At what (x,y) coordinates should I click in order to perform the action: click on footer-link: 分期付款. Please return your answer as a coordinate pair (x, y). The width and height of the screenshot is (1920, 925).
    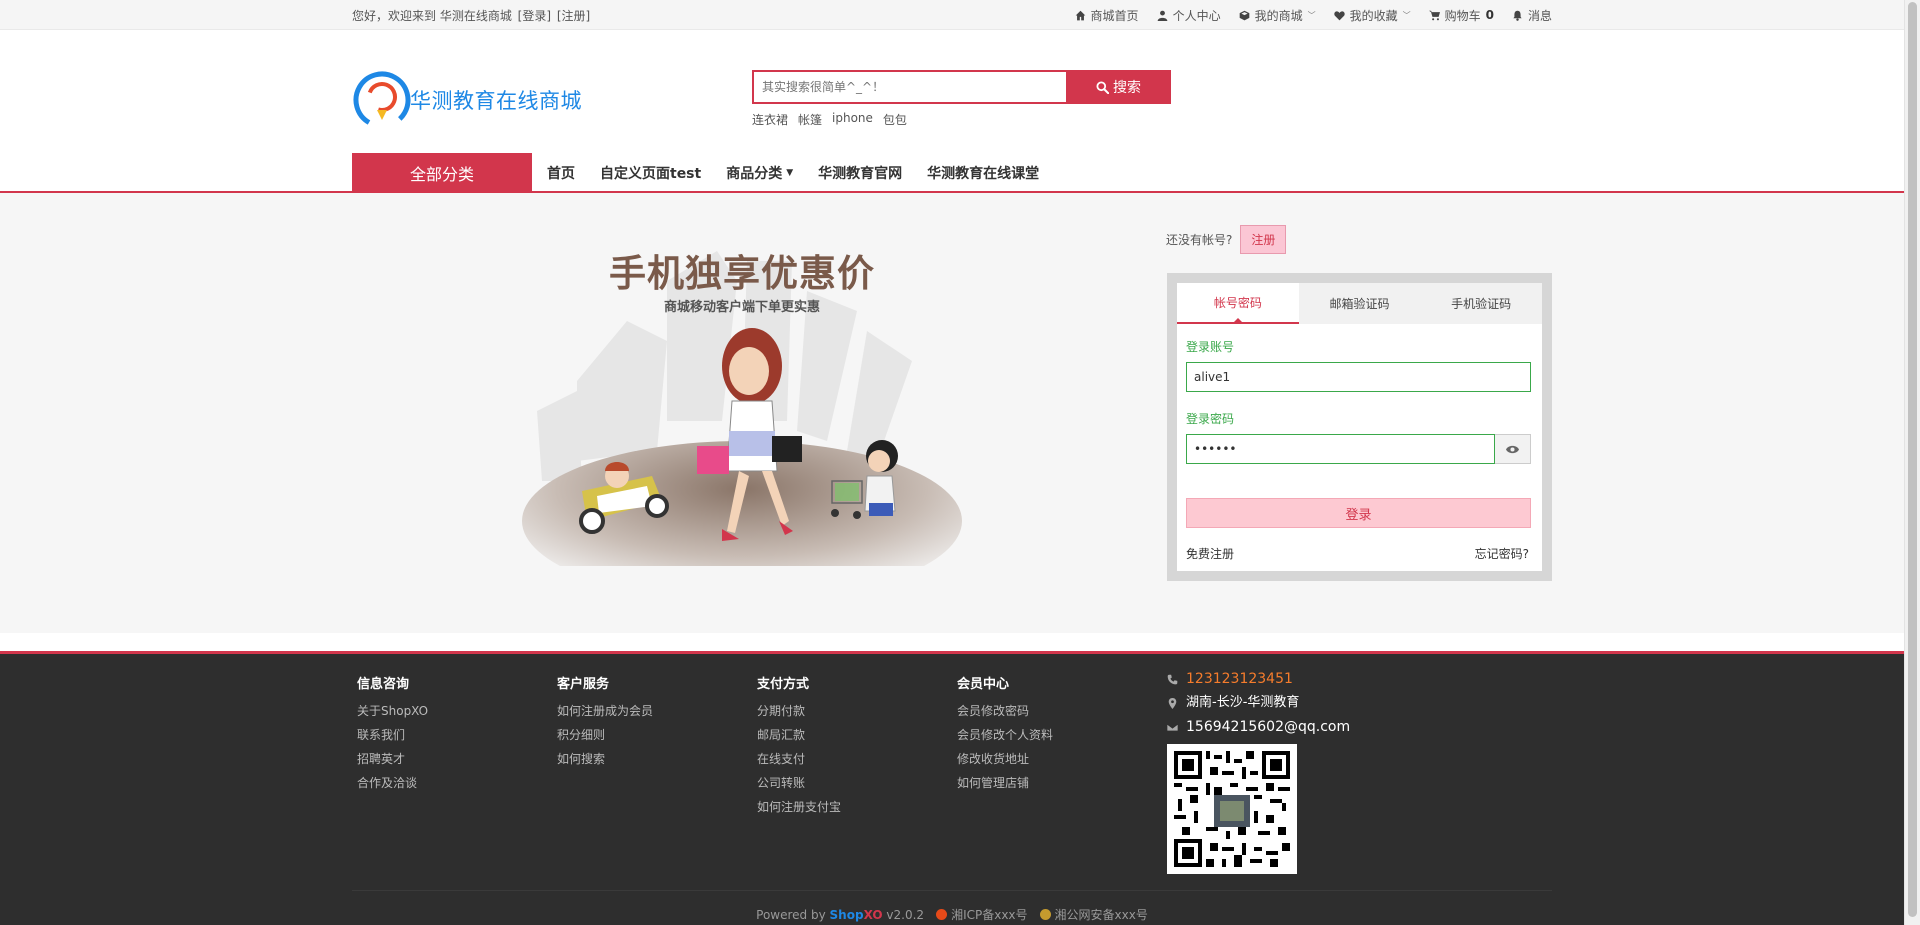
    Looking at the image, I should click on (799, 711).